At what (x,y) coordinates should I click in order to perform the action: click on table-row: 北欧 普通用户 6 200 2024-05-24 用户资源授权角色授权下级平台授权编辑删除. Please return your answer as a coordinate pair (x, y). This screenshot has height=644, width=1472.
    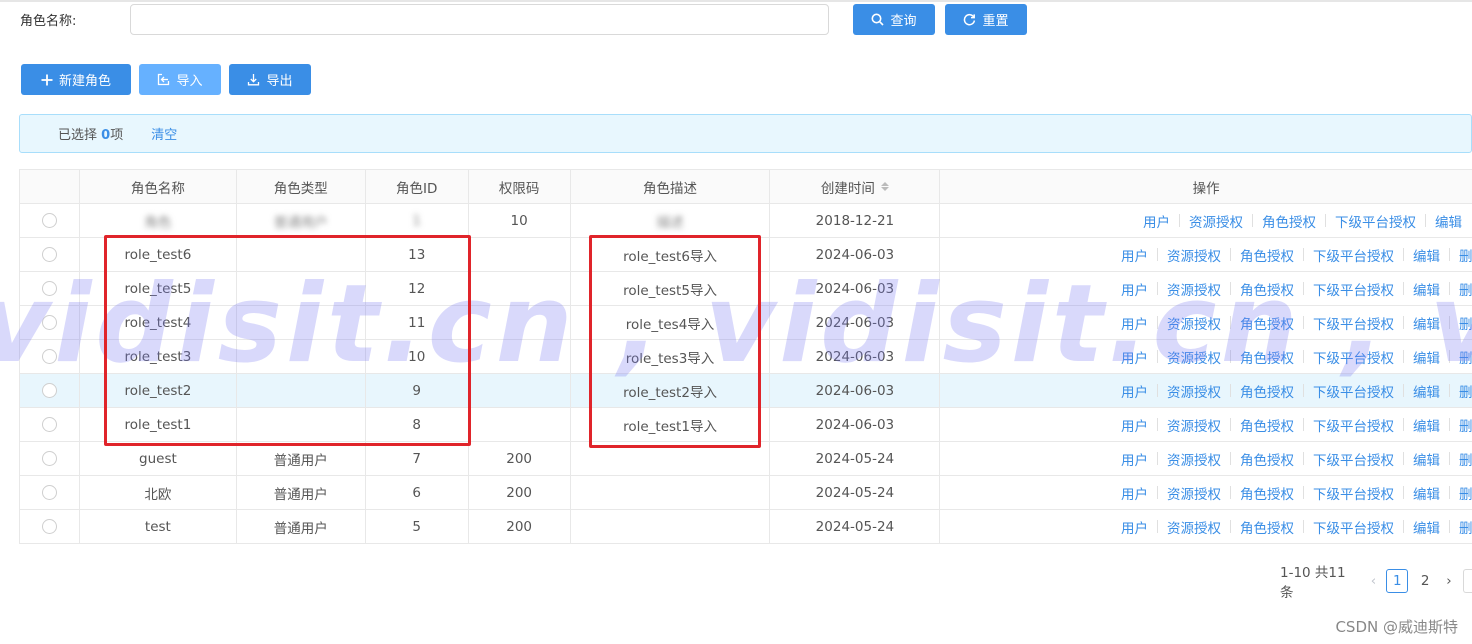
    Looking at the image, I should click on (746, 493).